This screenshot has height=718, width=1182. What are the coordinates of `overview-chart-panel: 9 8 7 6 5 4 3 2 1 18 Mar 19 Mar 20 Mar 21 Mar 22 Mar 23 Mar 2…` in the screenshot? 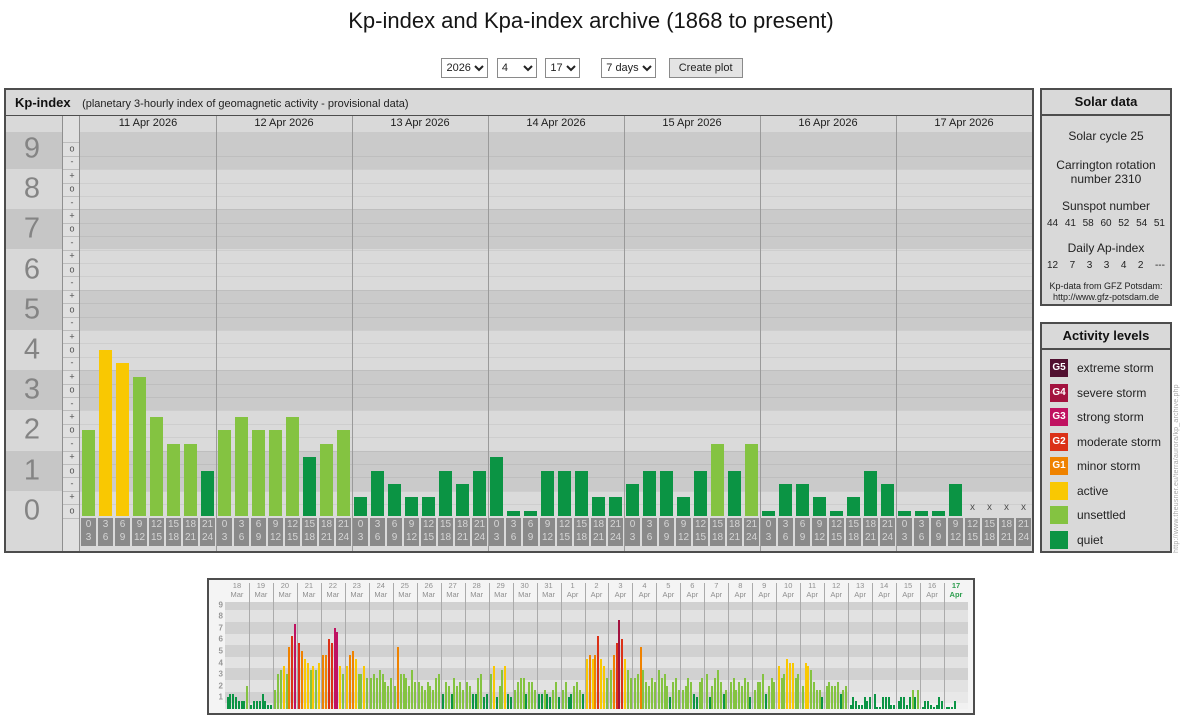 It's located at (591, 646).